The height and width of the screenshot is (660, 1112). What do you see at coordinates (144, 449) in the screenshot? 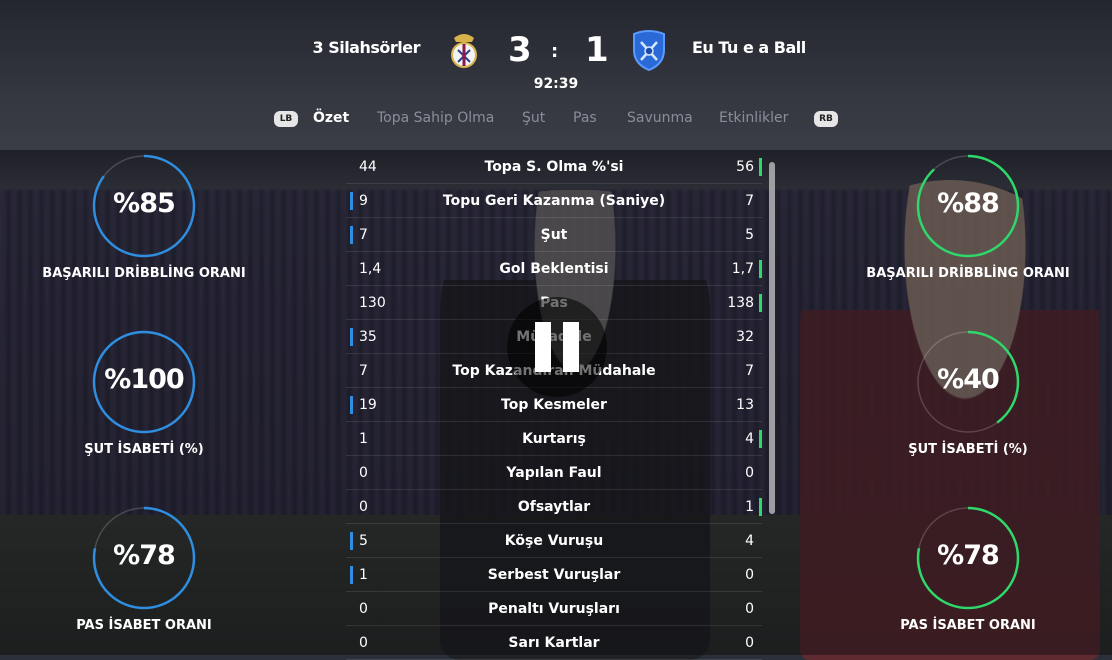
I see `home-gauge-label: ŞUT İSABETİ (%)` at bounding box center [144, 449].